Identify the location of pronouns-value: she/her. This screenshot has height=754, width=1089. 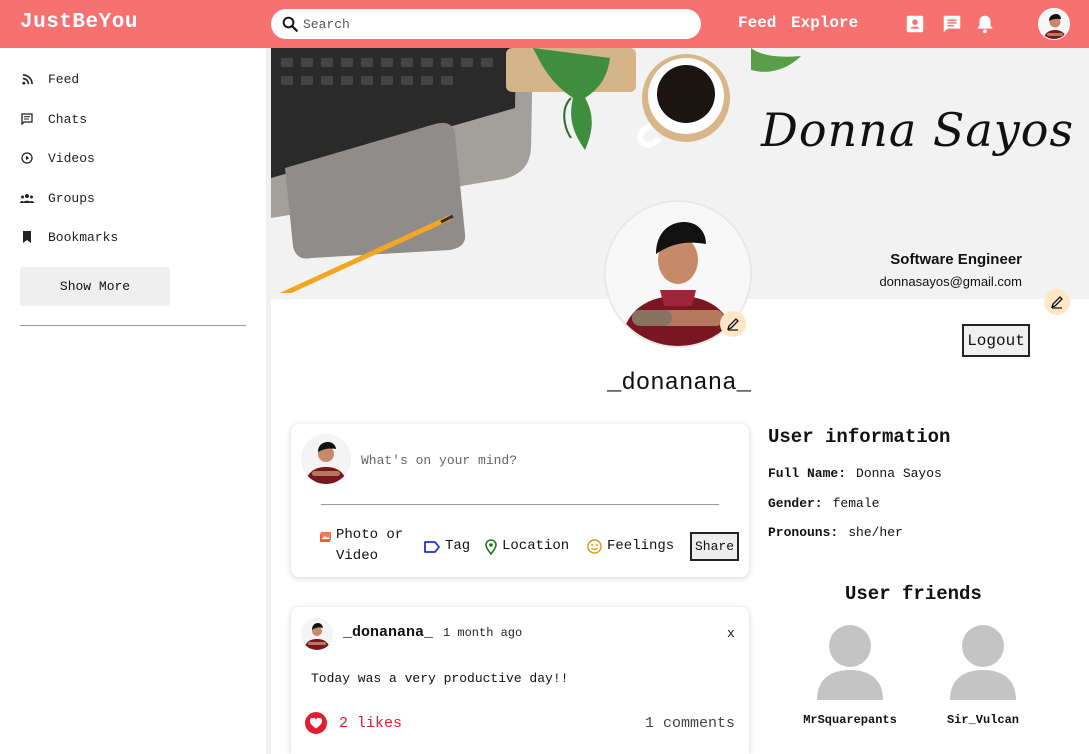
(875, 532).